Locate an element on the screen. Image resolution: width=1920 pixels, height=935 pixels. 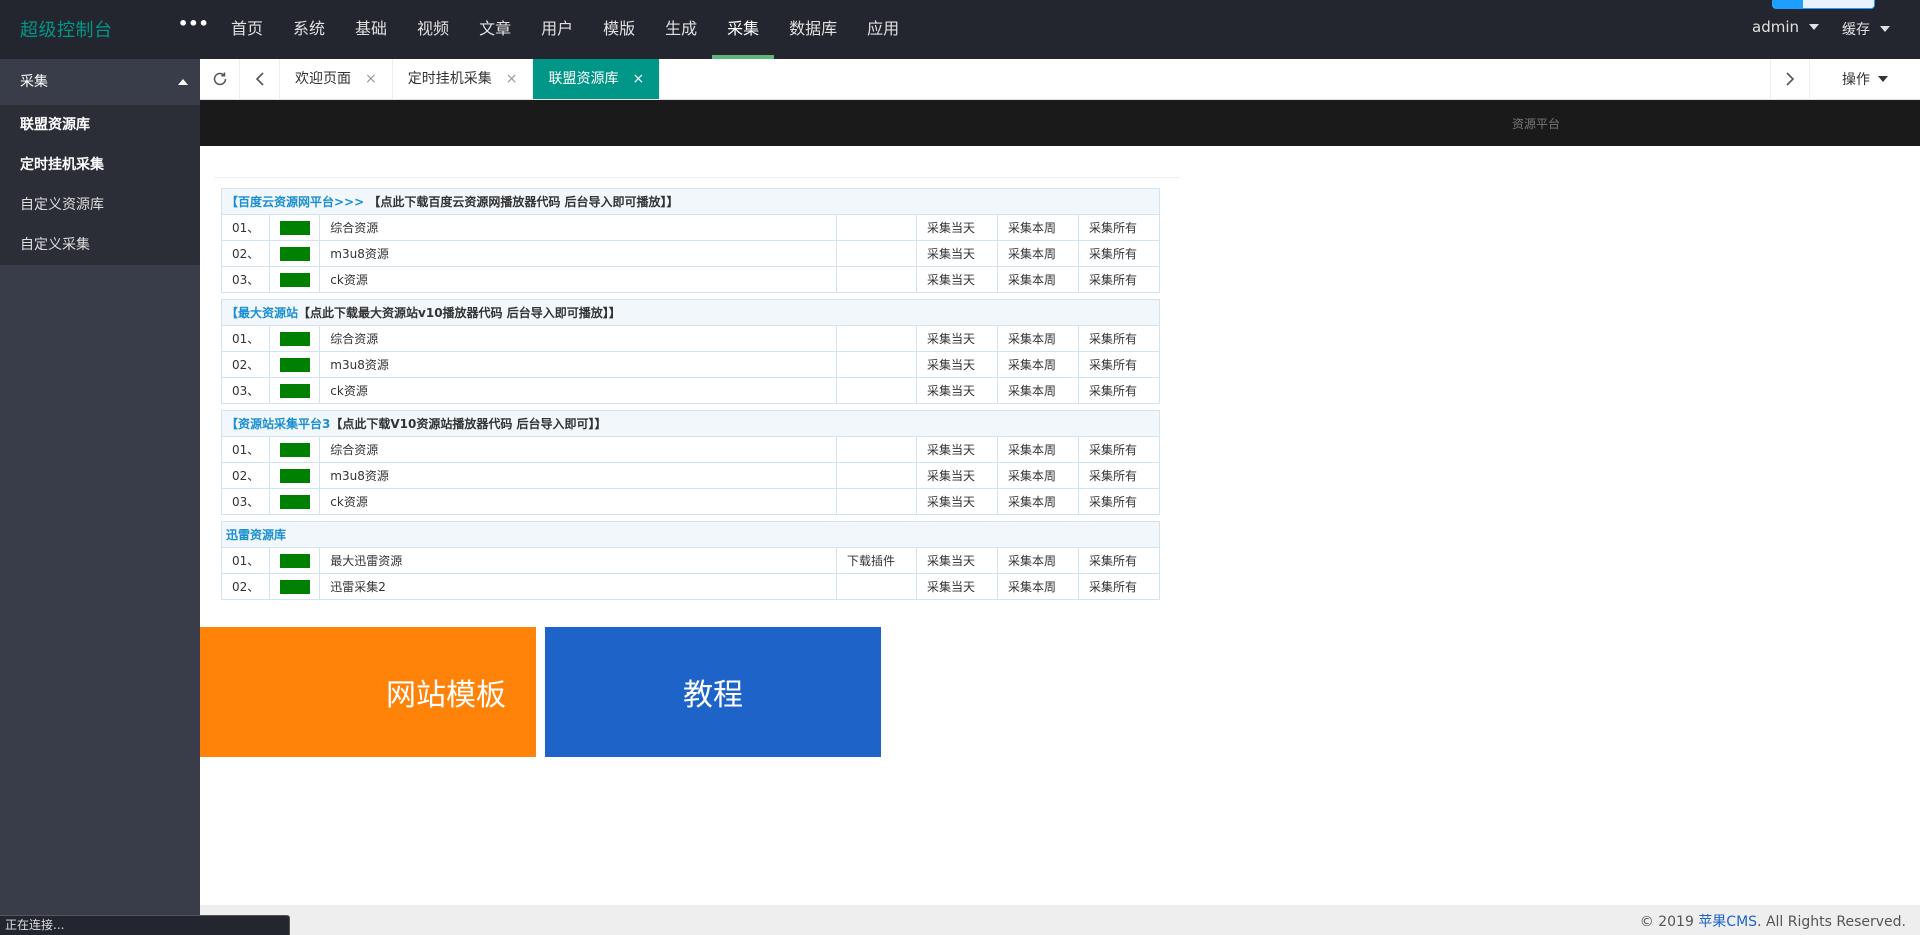
maccms-link: 苹果CMS is located at coordinates (1727, 922).